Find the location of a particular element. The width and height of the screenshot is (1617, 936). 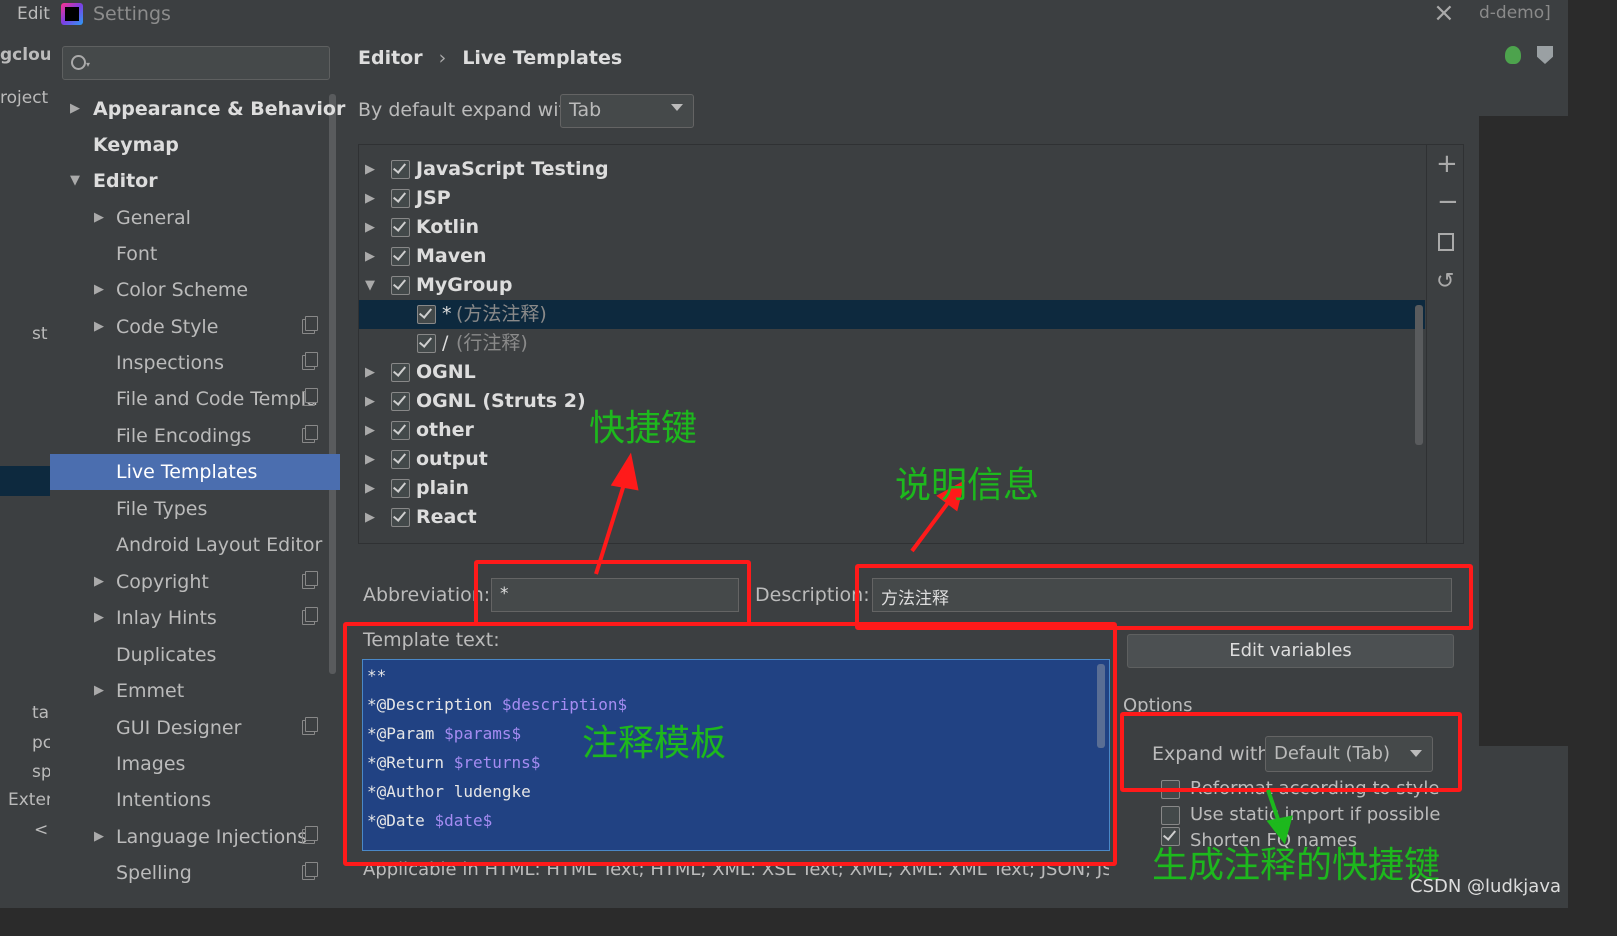

arrow-shortcut is located at coordinates (611, 526).